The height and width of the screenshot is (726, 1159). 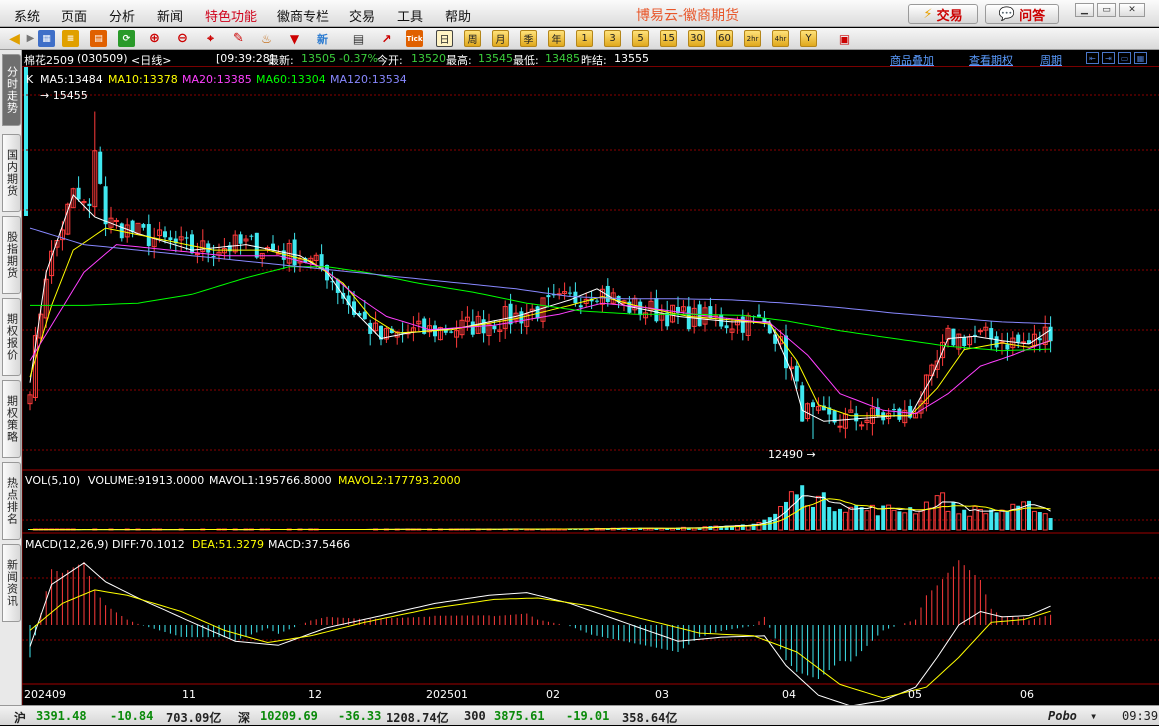 What do you see at coordinates (588, 716) in the screenshot?
I see `cy-change: -19.01` at bounding box center [588, 716].